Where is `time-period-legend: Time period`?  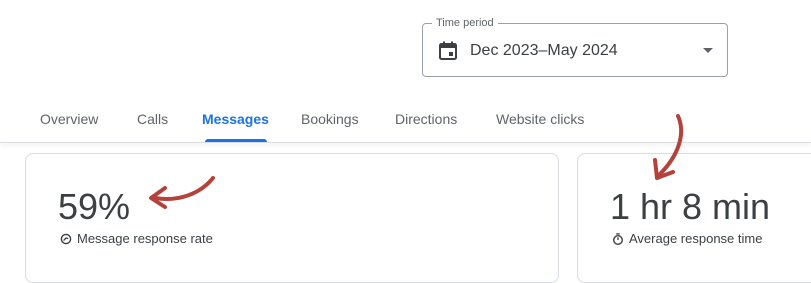
time-period-legend: Time period is located at coordinates (465, 23).